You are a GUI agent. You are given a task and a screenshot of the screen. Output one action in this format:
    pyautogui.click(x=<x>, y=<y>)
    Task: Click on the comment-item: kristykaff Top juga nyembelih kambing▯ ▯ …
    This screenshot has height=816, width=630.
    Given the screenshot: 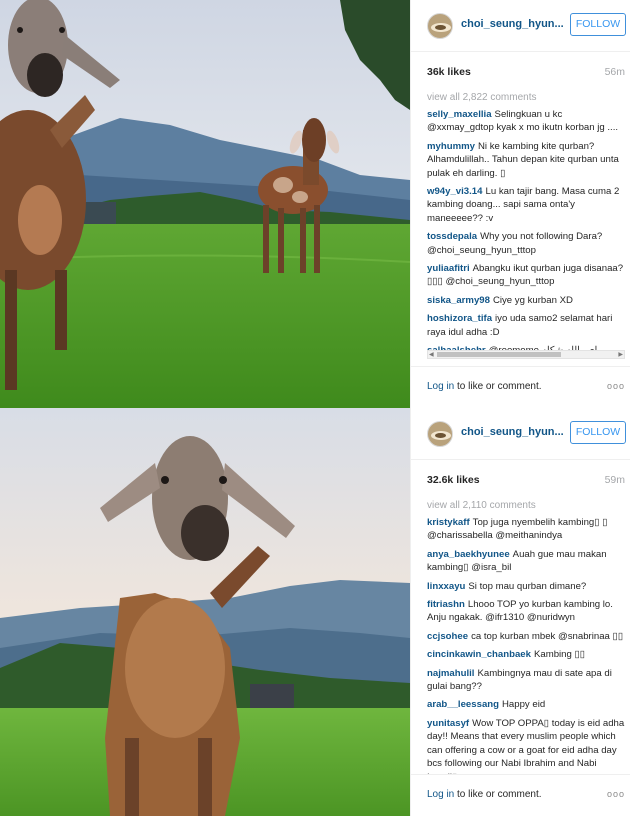 What is the action you would take?
    pyautogui.click(x=526, y=529)
    